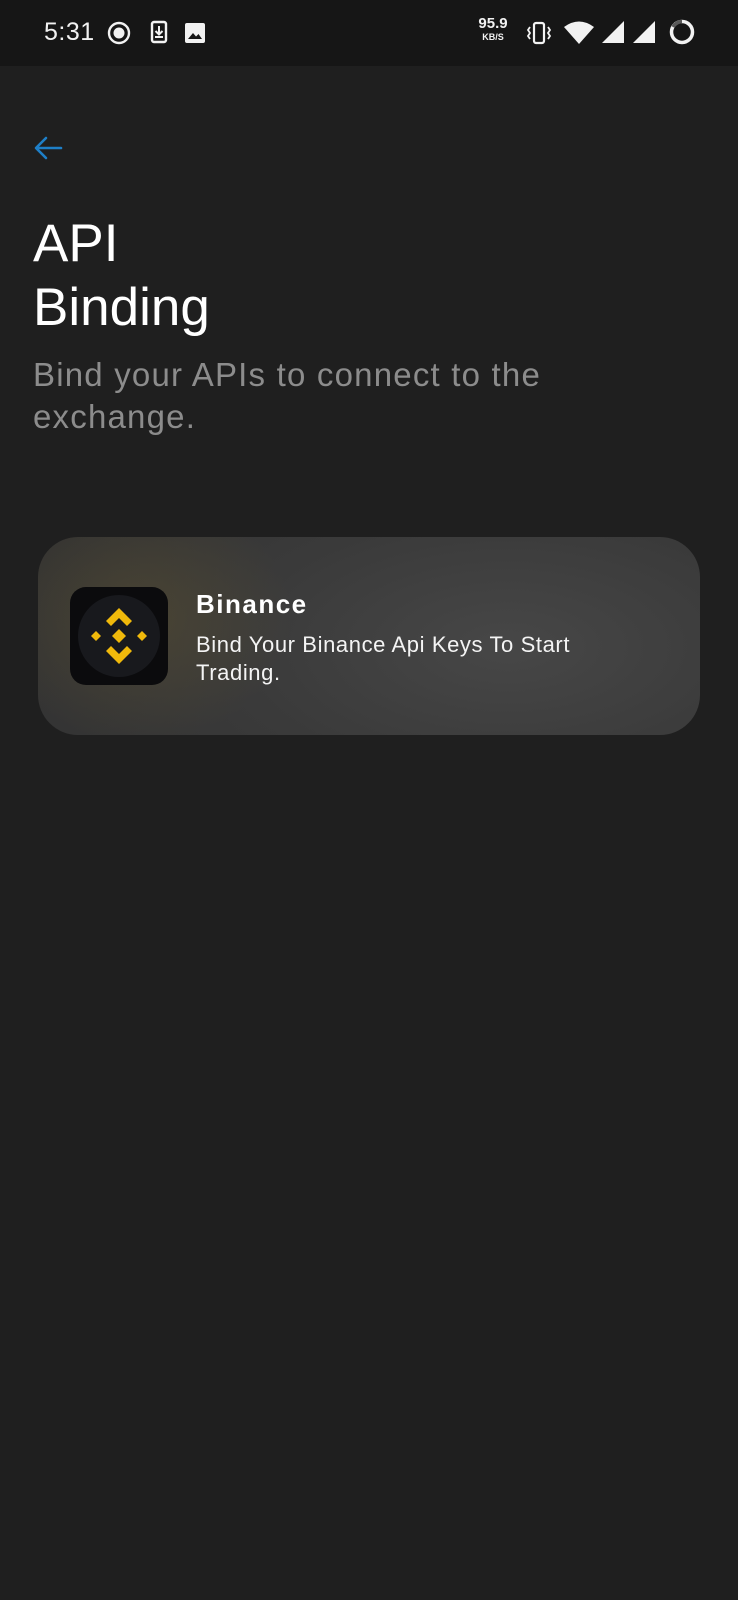  I want to click on network-speed: 95.9 KB/S, so click(493, 29).